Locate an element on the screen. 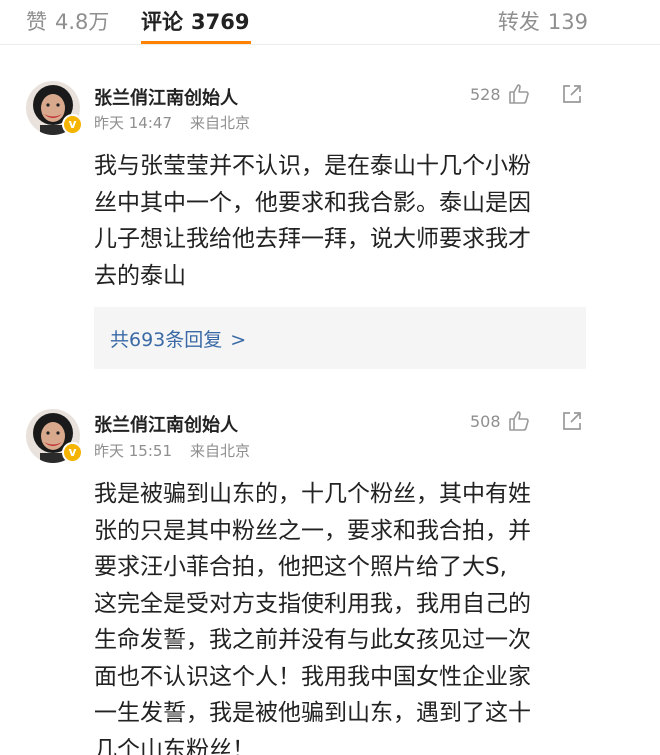 This screenshot has width=660, height=755. chevron-right-icon: > is located at coordinates (238, 340).